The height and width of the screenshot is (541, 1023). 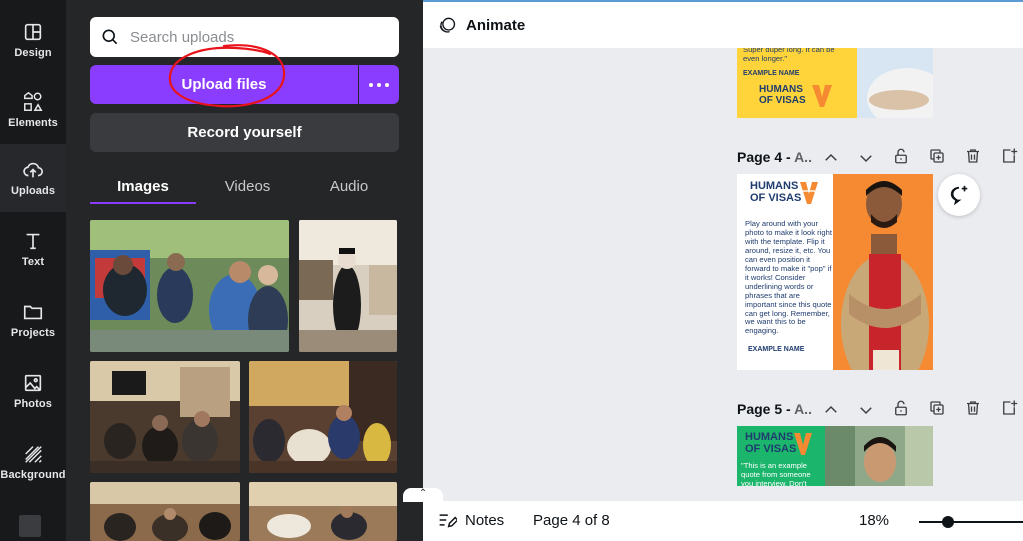 What do you see at coordinates (33, 32) in the screenshot?
I see `design-icon` at bounding box center [33, 32].